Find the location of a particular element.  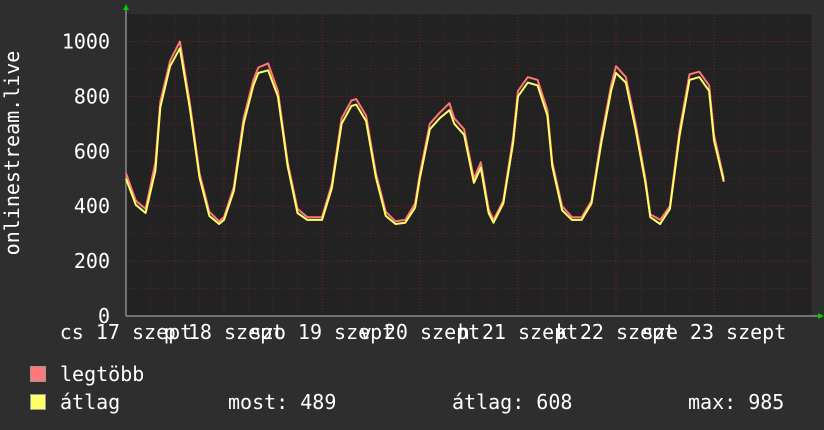

legend-swatch-avg is located at coordinates (38, 402).